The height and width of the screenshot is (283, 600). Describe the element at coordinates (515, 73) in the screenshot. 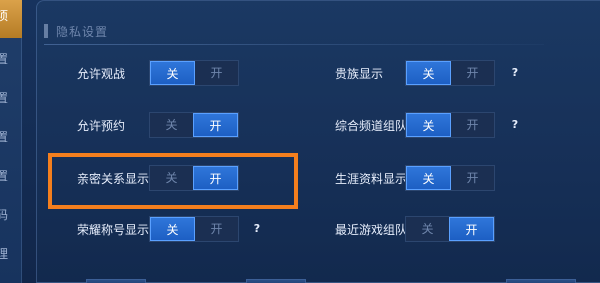

I see `noble-display-help-icon: ?` at that location.